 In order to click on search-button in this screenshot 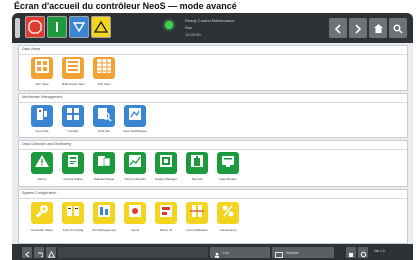, I will do `click(398, 28)`.